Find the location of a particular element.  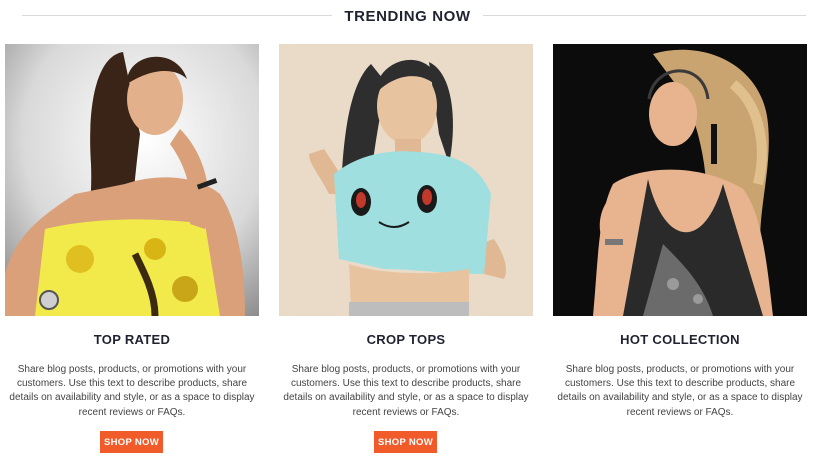

card-title: TOP RATED is located at coordinates (132, 339).